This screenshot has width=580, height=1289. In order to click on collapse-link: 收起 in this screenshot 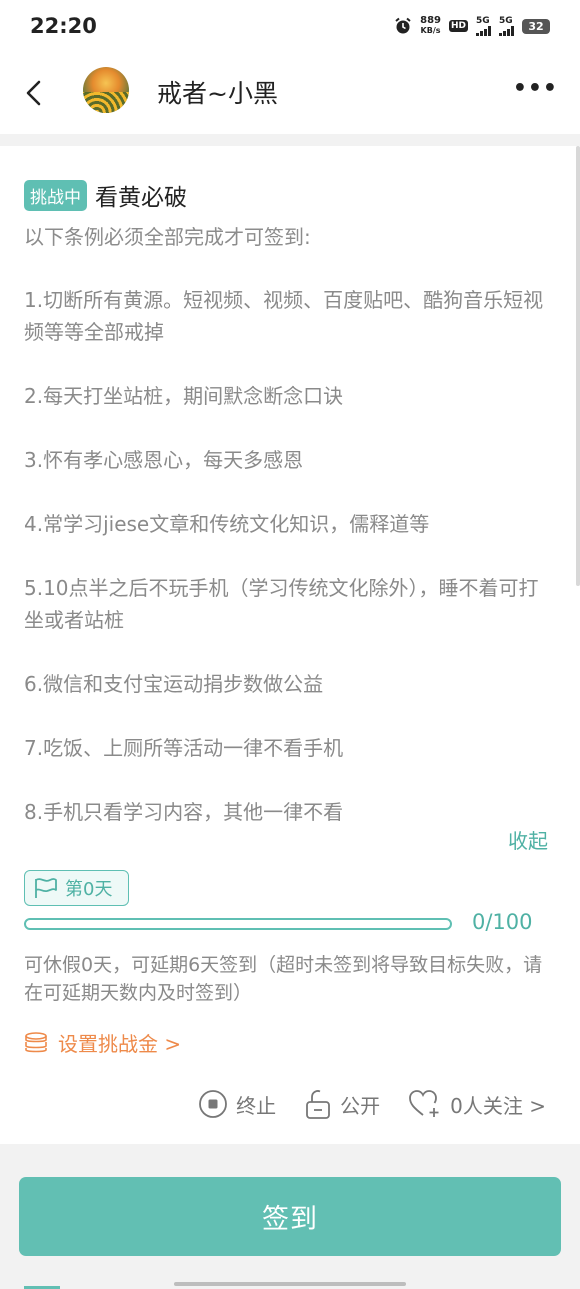, I will do `click(528, 839)`.